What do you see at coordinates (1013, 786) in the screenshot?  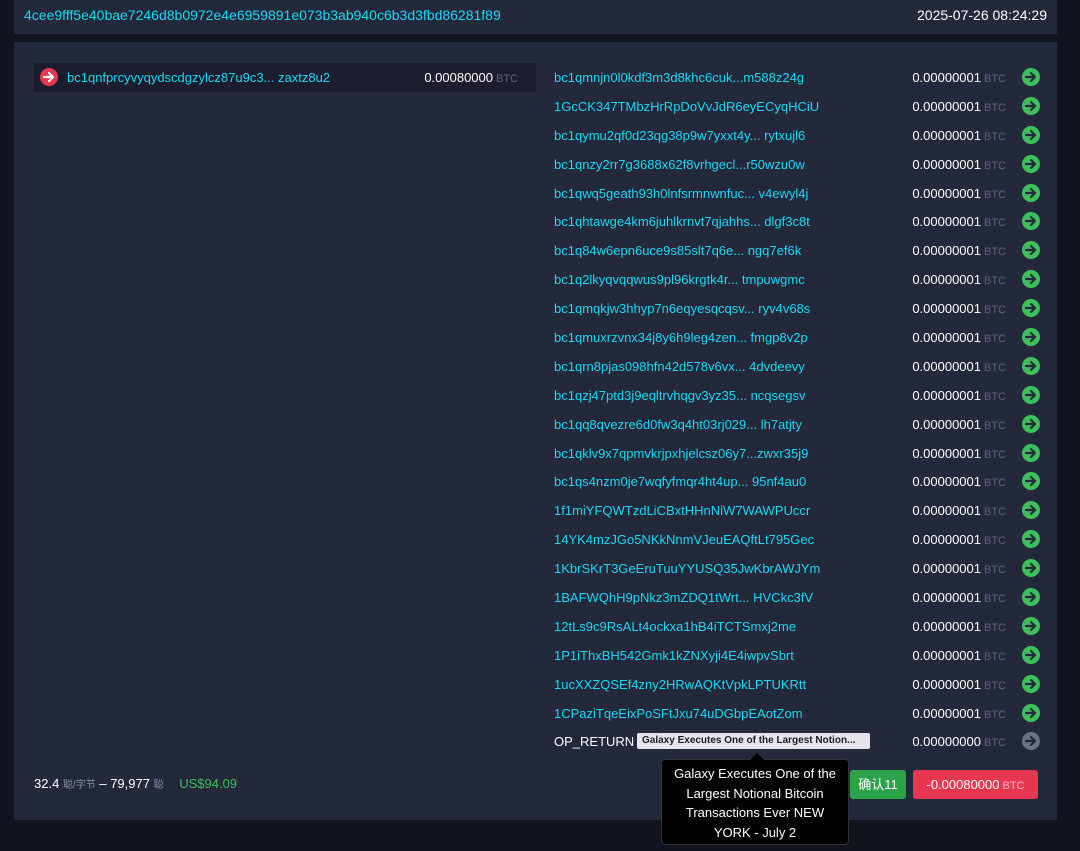 I see `net-amount-unit: BTC` at bounding box center [1013, 786].